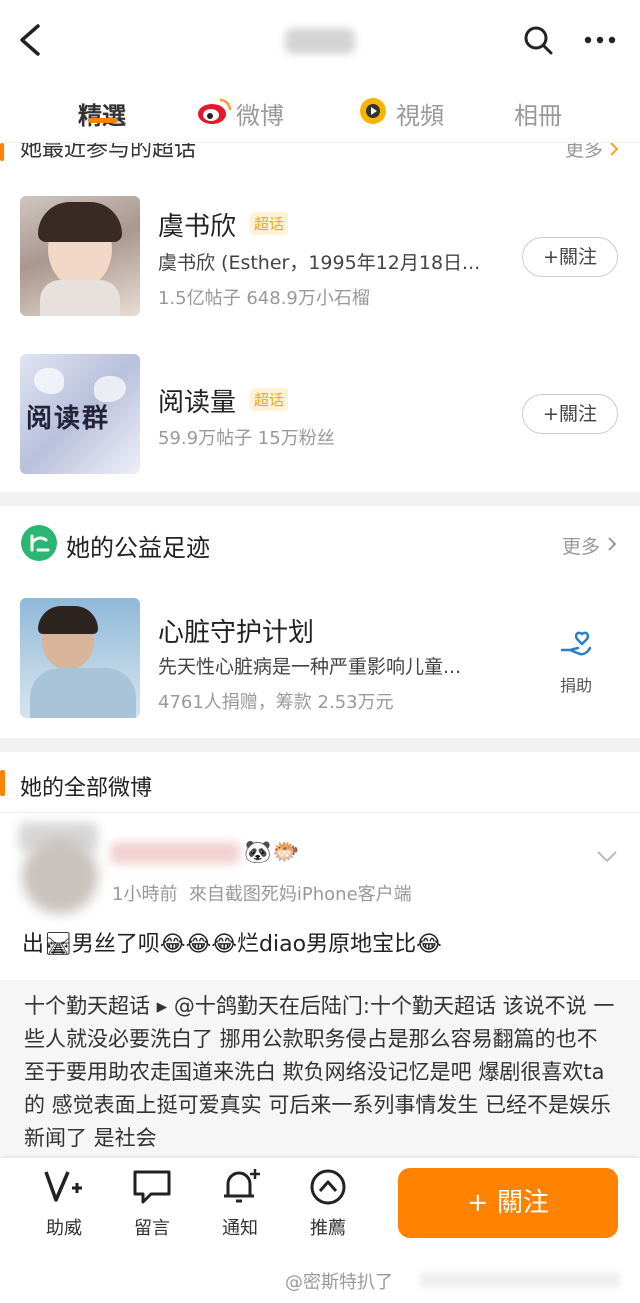 The image size is (640, 1303). I want to click on donate-hand-icon, so click(577, 646).